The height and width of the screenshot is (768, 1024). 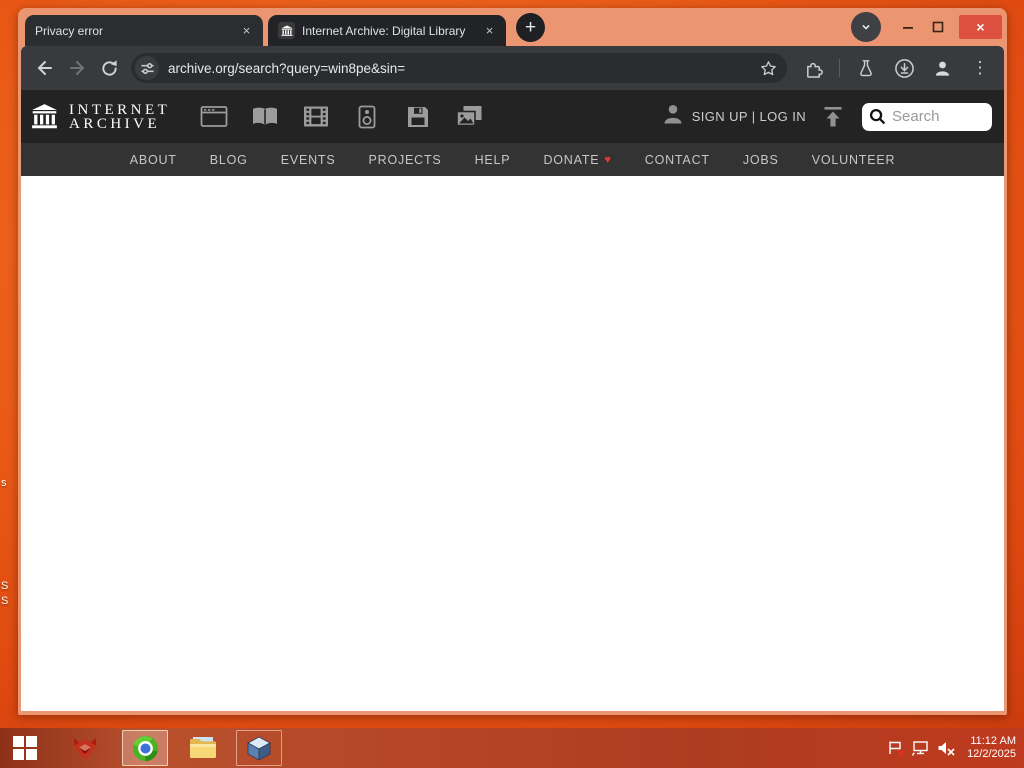 I want to click on nav-blog: BLOG, so click(x=229, y=160).